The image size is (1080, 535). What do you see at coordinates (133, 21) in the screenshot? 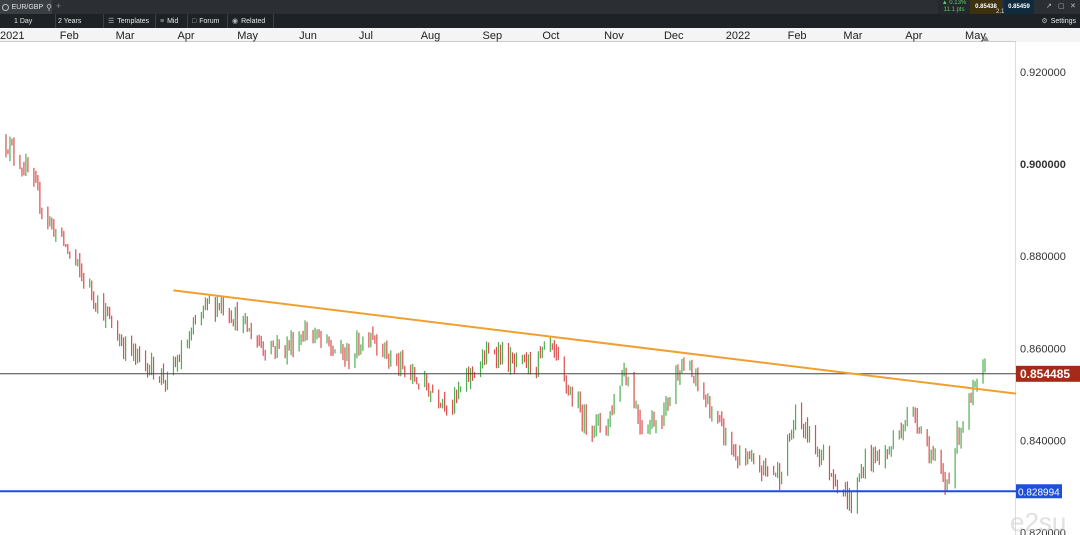
I see `templates-label: Templates` at bounding box center [133, 21].